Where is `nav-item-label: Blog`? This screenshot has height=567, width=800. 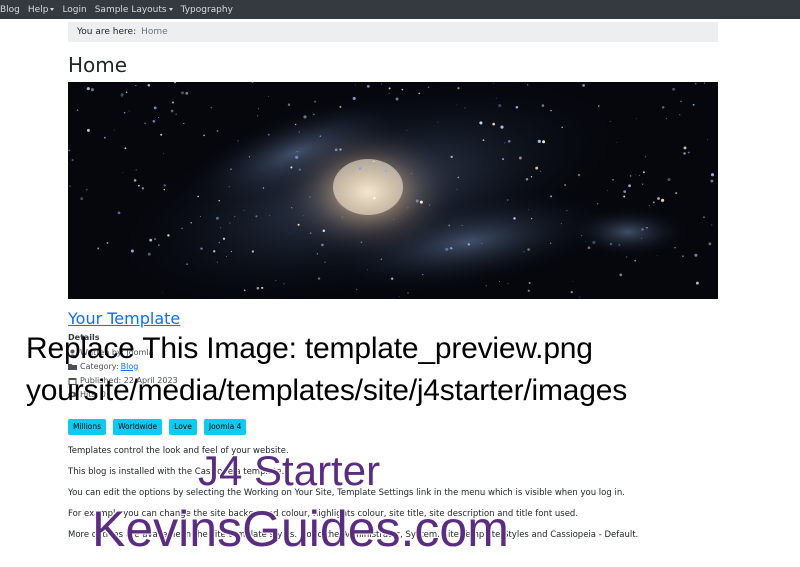 nav-item-label: Blog is located at coordinates (10, 9).